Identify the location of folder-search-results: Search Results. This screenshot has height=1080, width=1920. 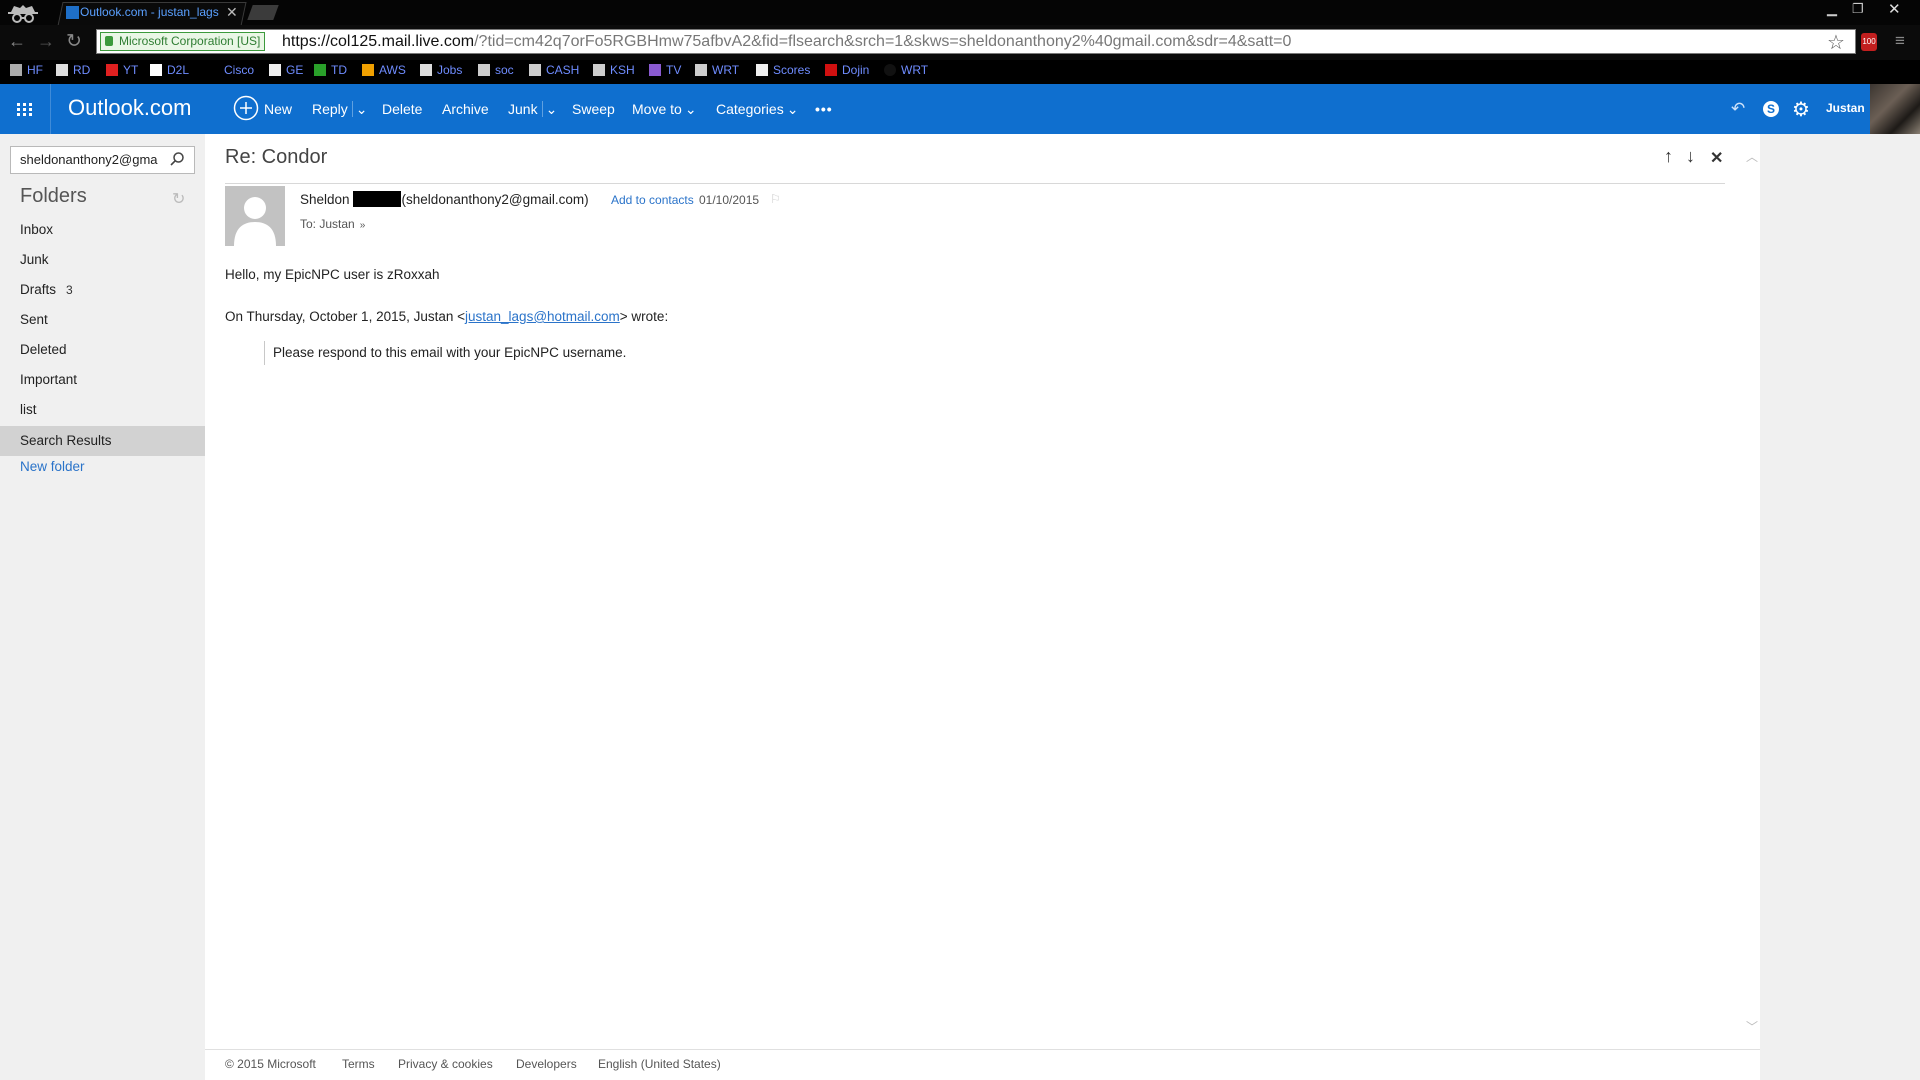
(102, 441).